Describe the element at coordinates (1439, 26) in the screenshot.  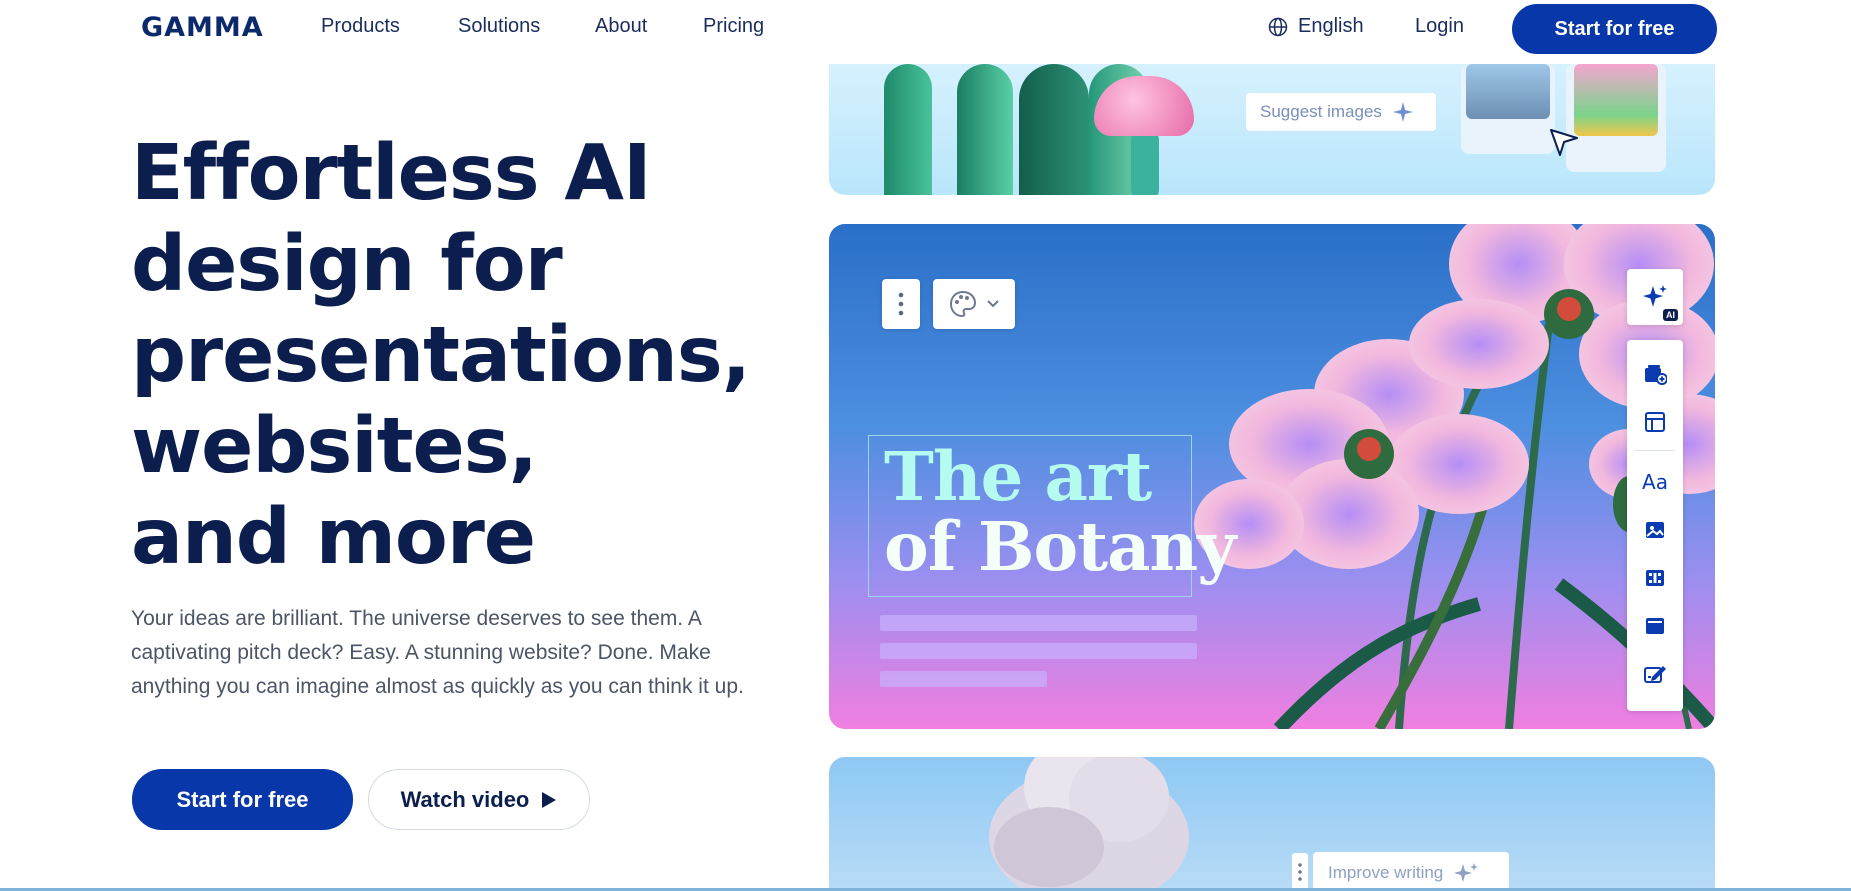
I see `login-link: Login` at that location.